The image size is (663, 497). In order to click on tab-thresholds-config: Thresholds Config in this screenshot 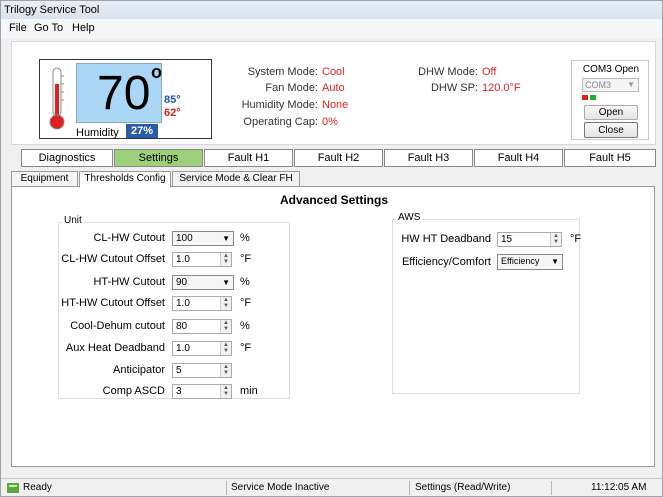, I will do `click(125, 179)`.